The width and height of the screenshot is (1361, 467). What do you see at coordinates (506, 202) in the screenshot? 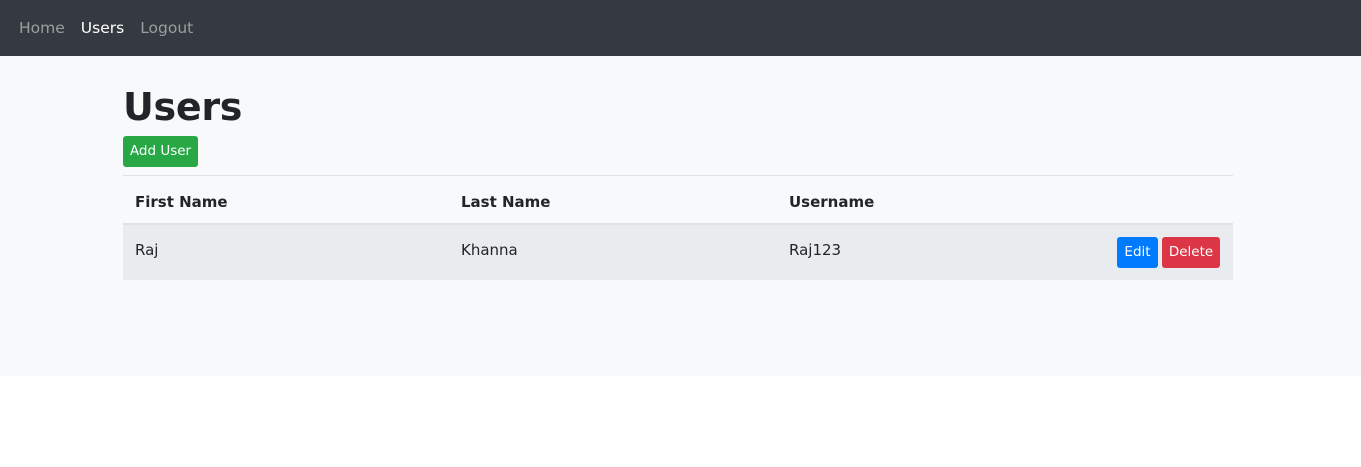
I see `column-header-last-name: Last Name` at bounding box center [506, 202].